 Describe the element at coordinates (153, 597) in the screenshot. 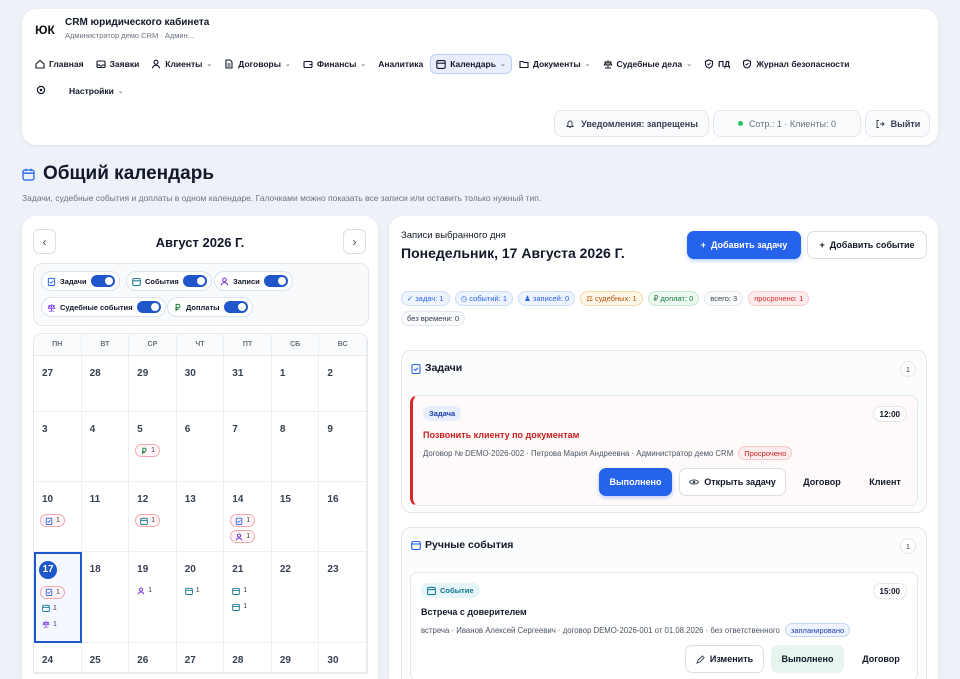

I see `calendar-day: 19 1` at that location.